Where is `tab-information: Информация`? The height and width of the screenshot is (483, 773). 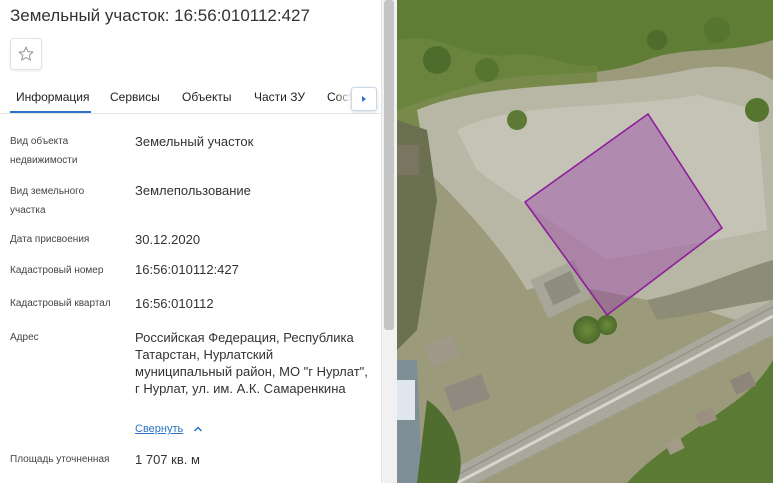 tab-information: Информация is located at coordinates (52, 97).